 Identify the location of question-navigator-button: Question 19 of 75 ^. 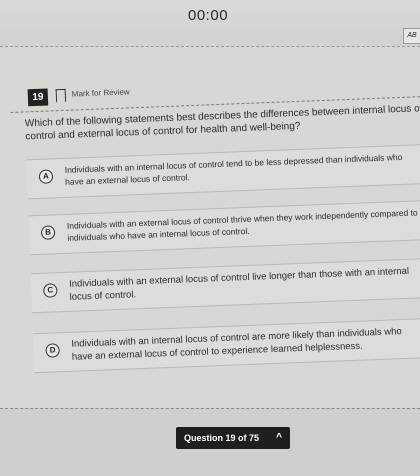
(233, 438).